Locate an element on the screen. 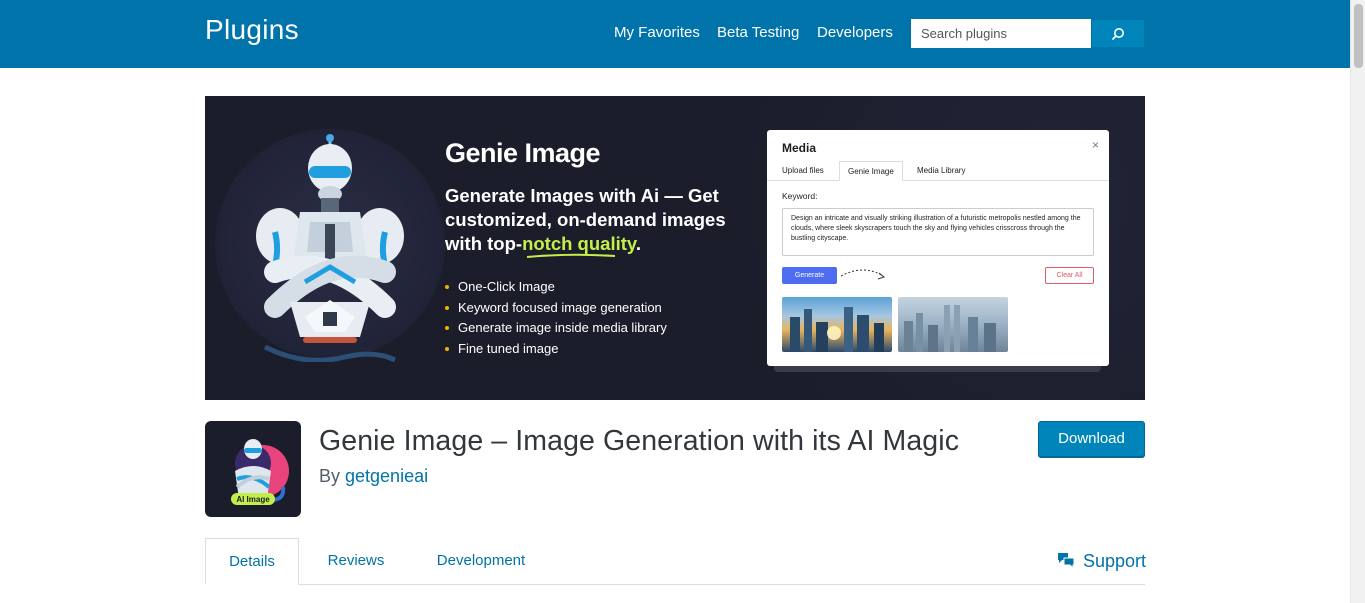 This screenshot has width=1365, height=603. support-link: Support is located at coordinates (1101, 561).